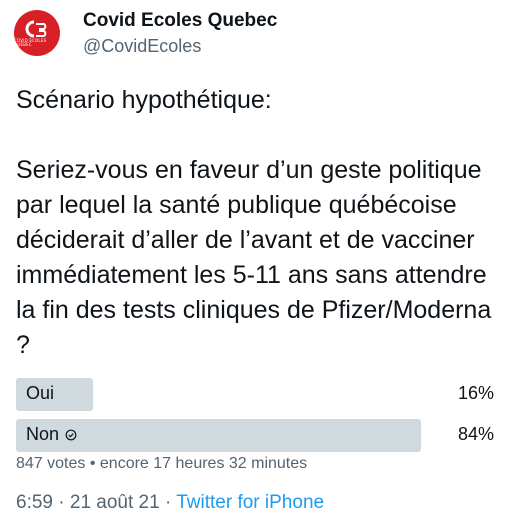  I want to click on poll: Oui 16% Non 84%, so click(257, 419).